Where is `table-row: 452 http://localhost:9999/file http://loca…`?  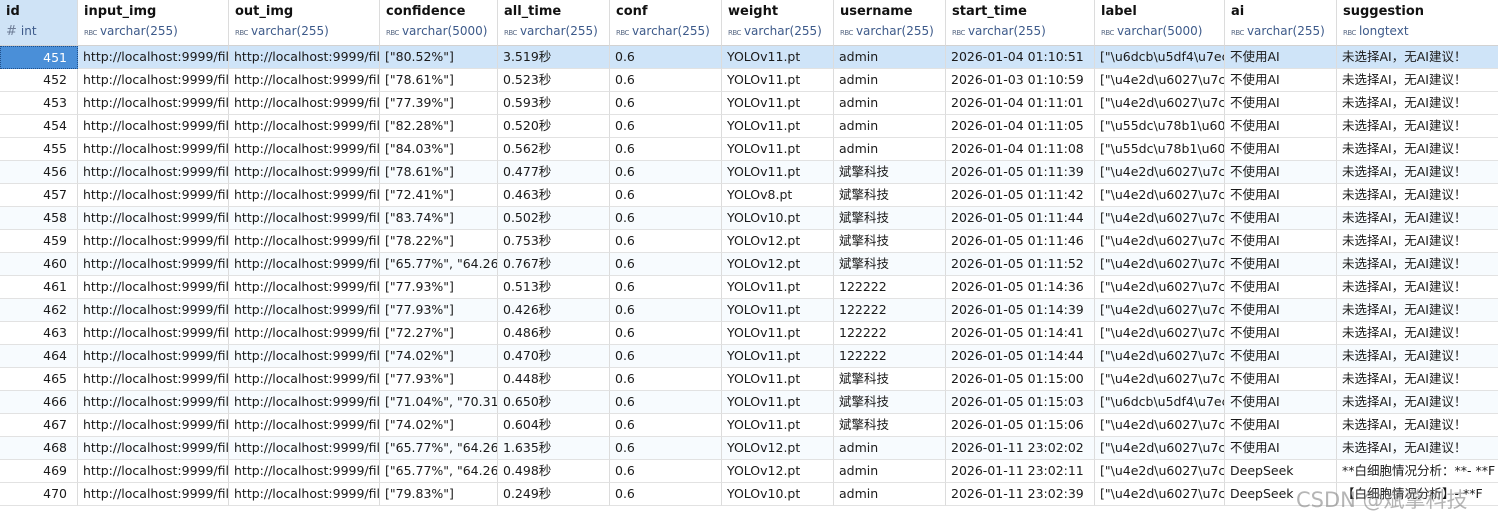
table-row: 452 http://localhost:9999/file http://loca… is located at coordinates (749, 80).